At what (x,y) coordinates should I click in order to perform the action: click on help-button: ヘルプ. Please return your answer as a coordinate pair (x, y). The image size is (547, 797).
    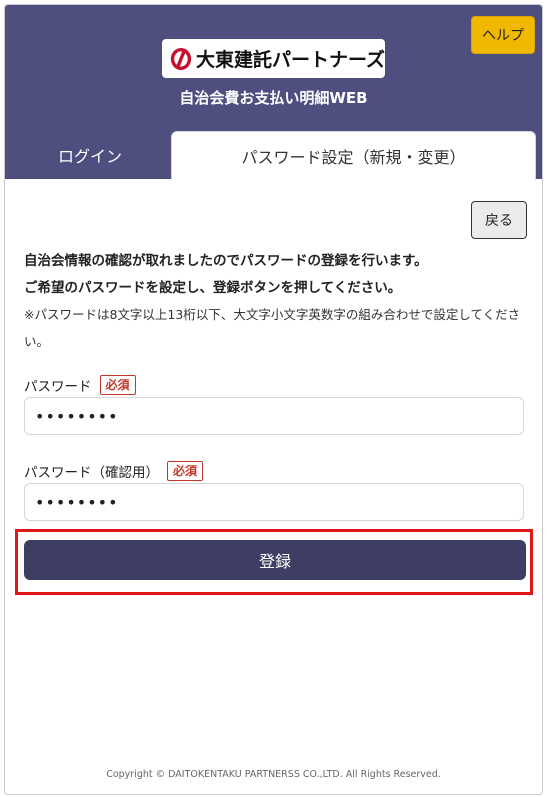
    Looking at the image, I should click on (503, 35).